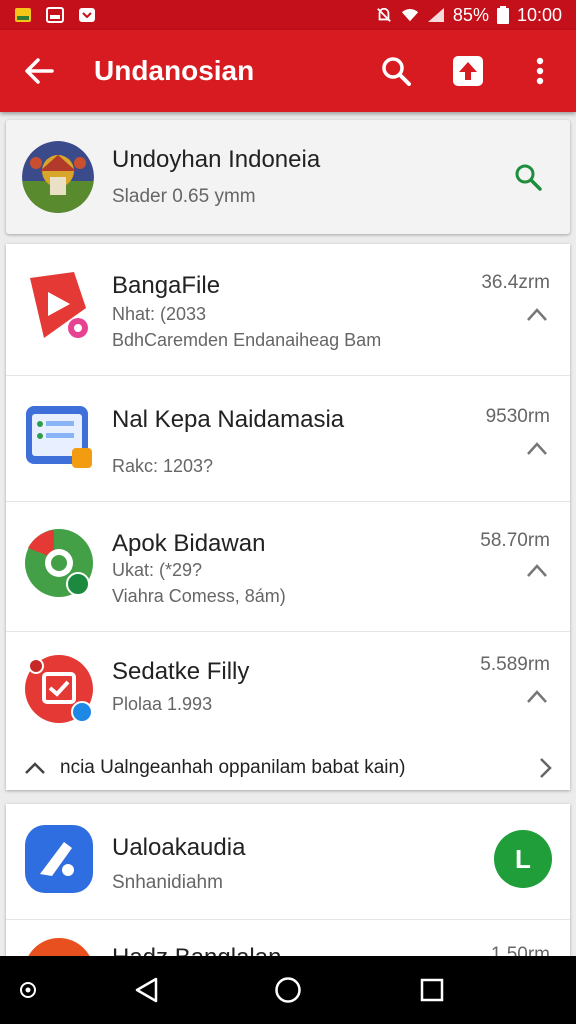 The image size is (576, 1024). I want to click on play-icon, so click(59, 305).